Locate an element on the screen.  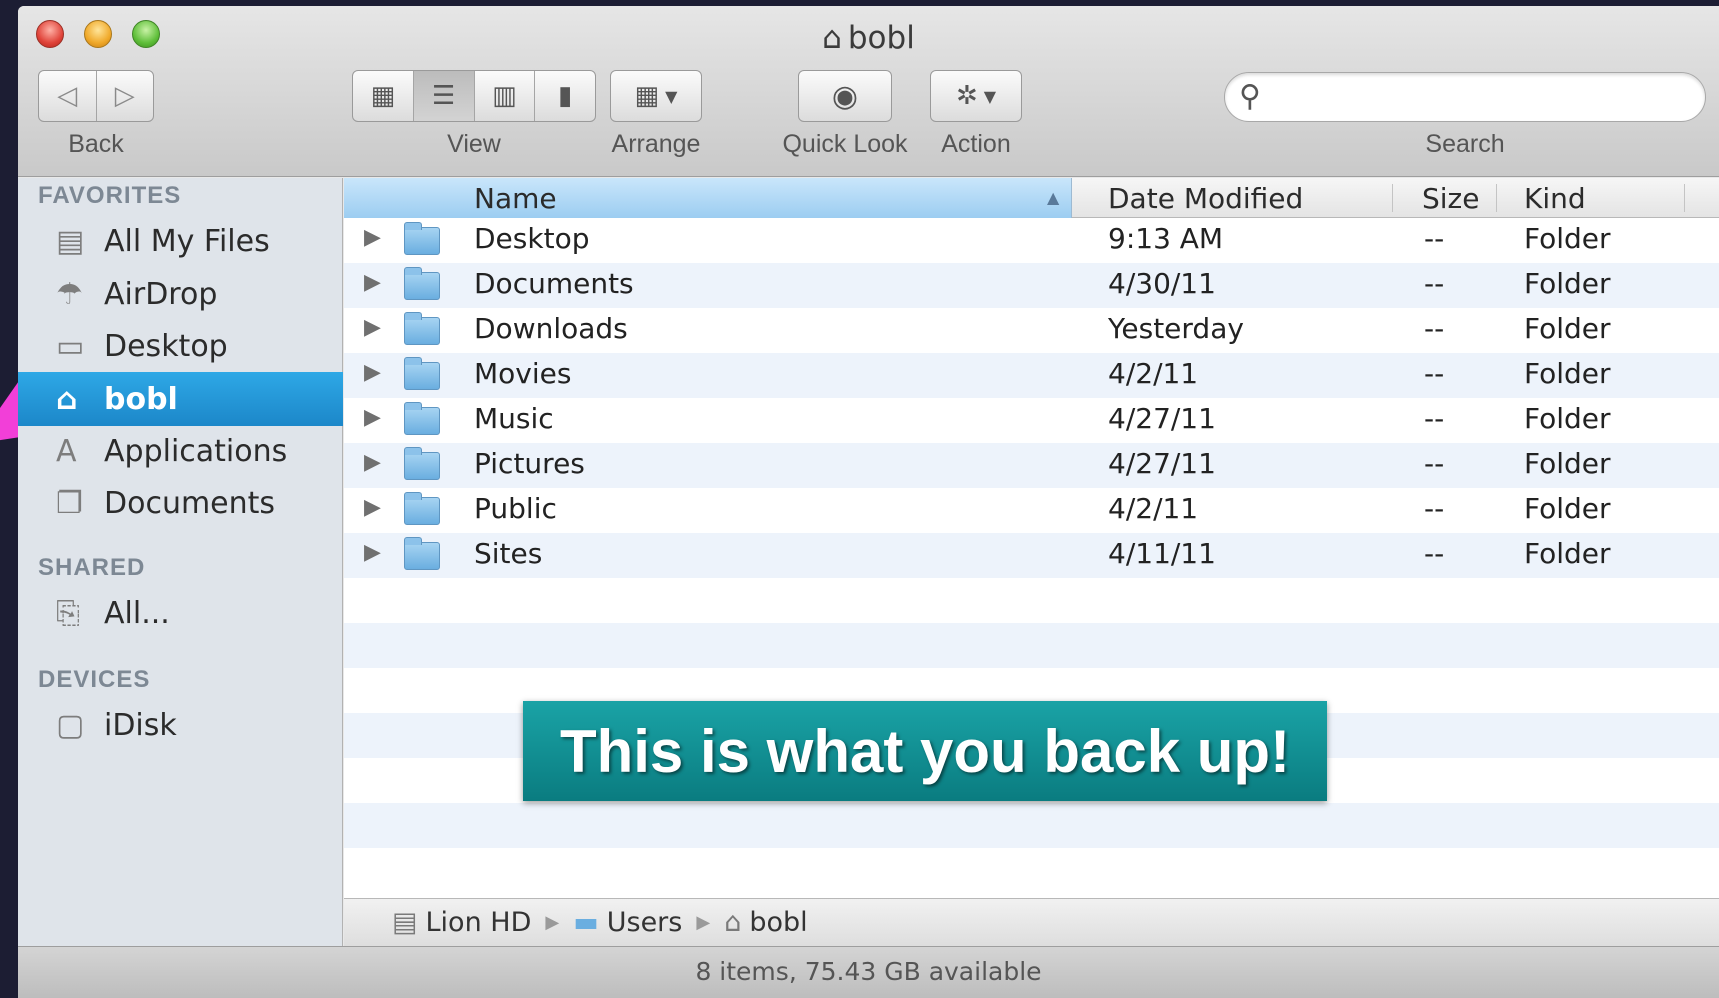
table-row: ▶ Downloads Yesterday -- Folder is located at coordinates (1031, 330).